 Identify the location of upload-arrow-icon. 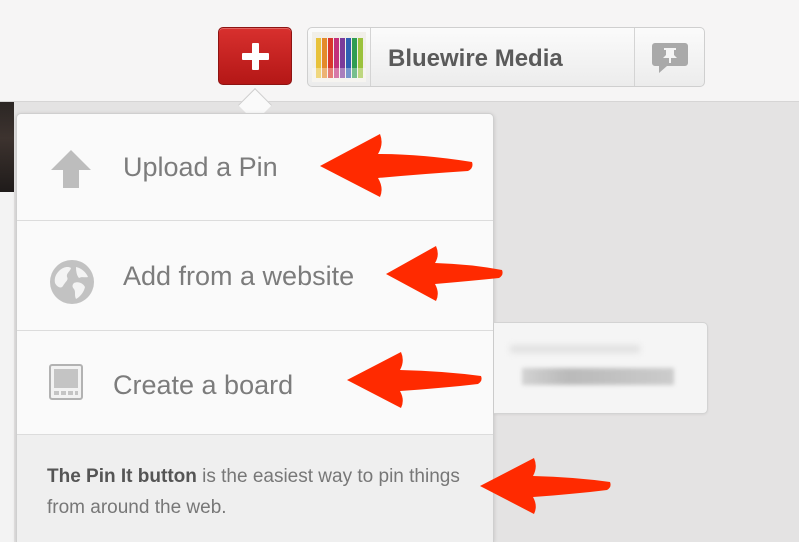
(71, 169).